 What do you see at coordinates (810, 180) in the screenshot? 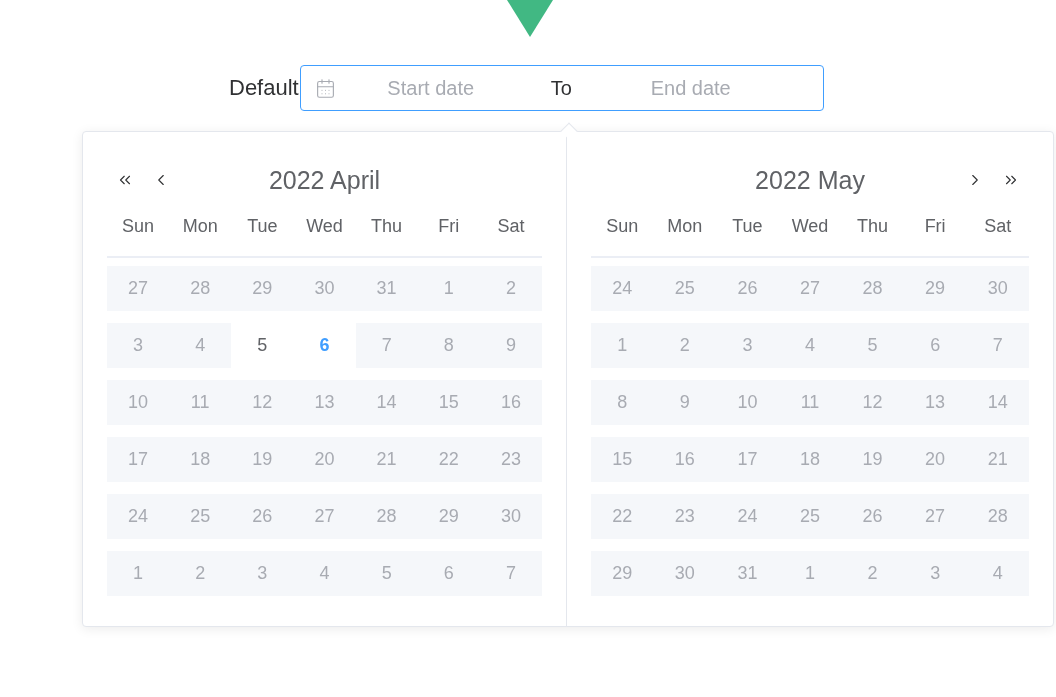
I see `month-title: 2022 May` at bounding box center [810, 180].